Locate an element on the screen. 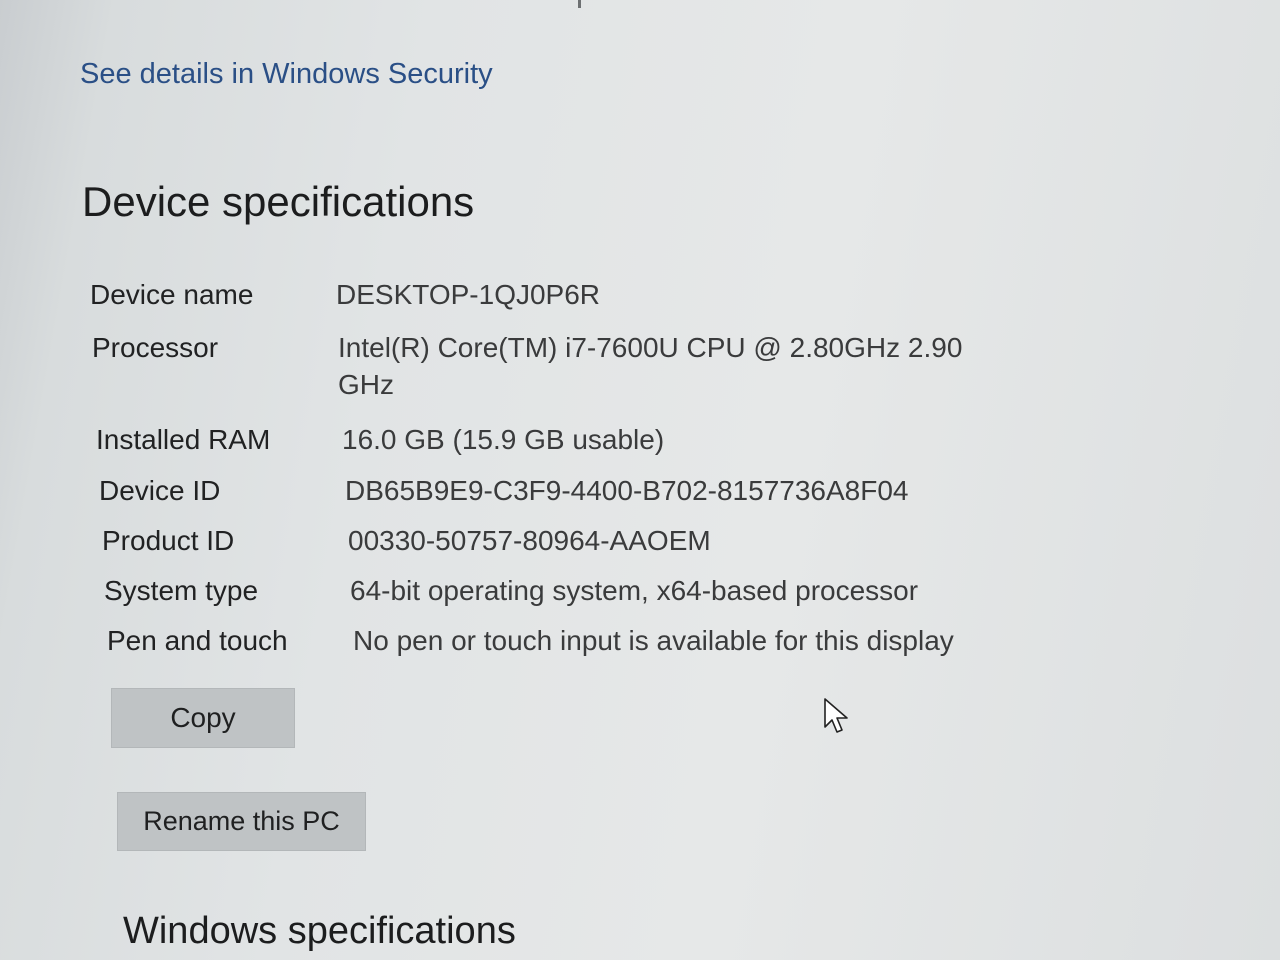  spec-label: Device name is located at coordinates (172, 294).